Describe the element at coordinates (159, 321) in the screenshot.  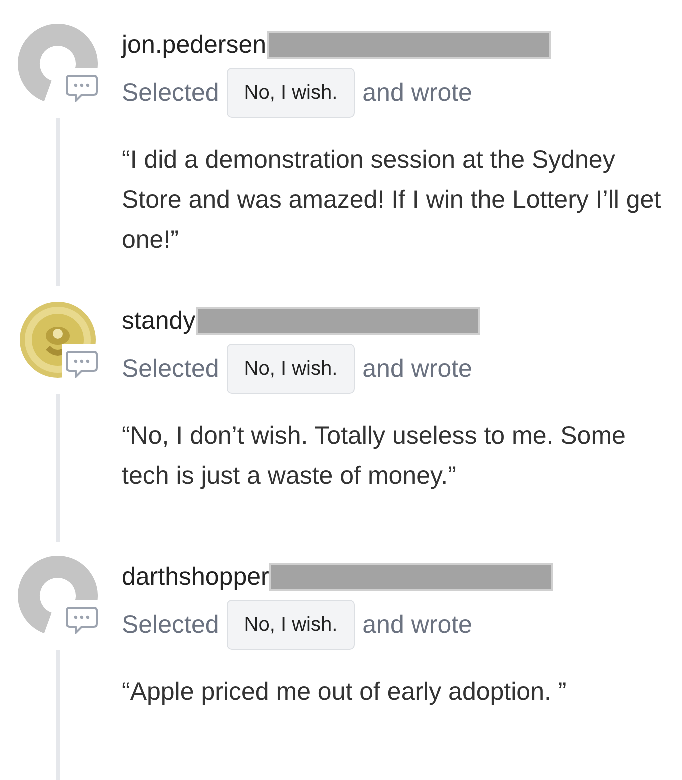
I see `username: standy` at that location.